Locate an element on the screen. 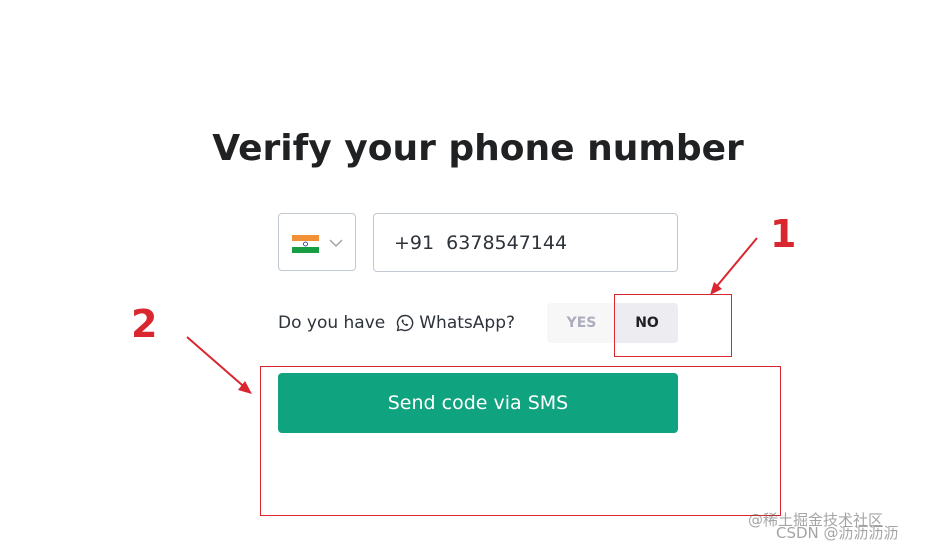  whatsapp-question: Do you have WhatsApp? is located at coordinates (396, 323).